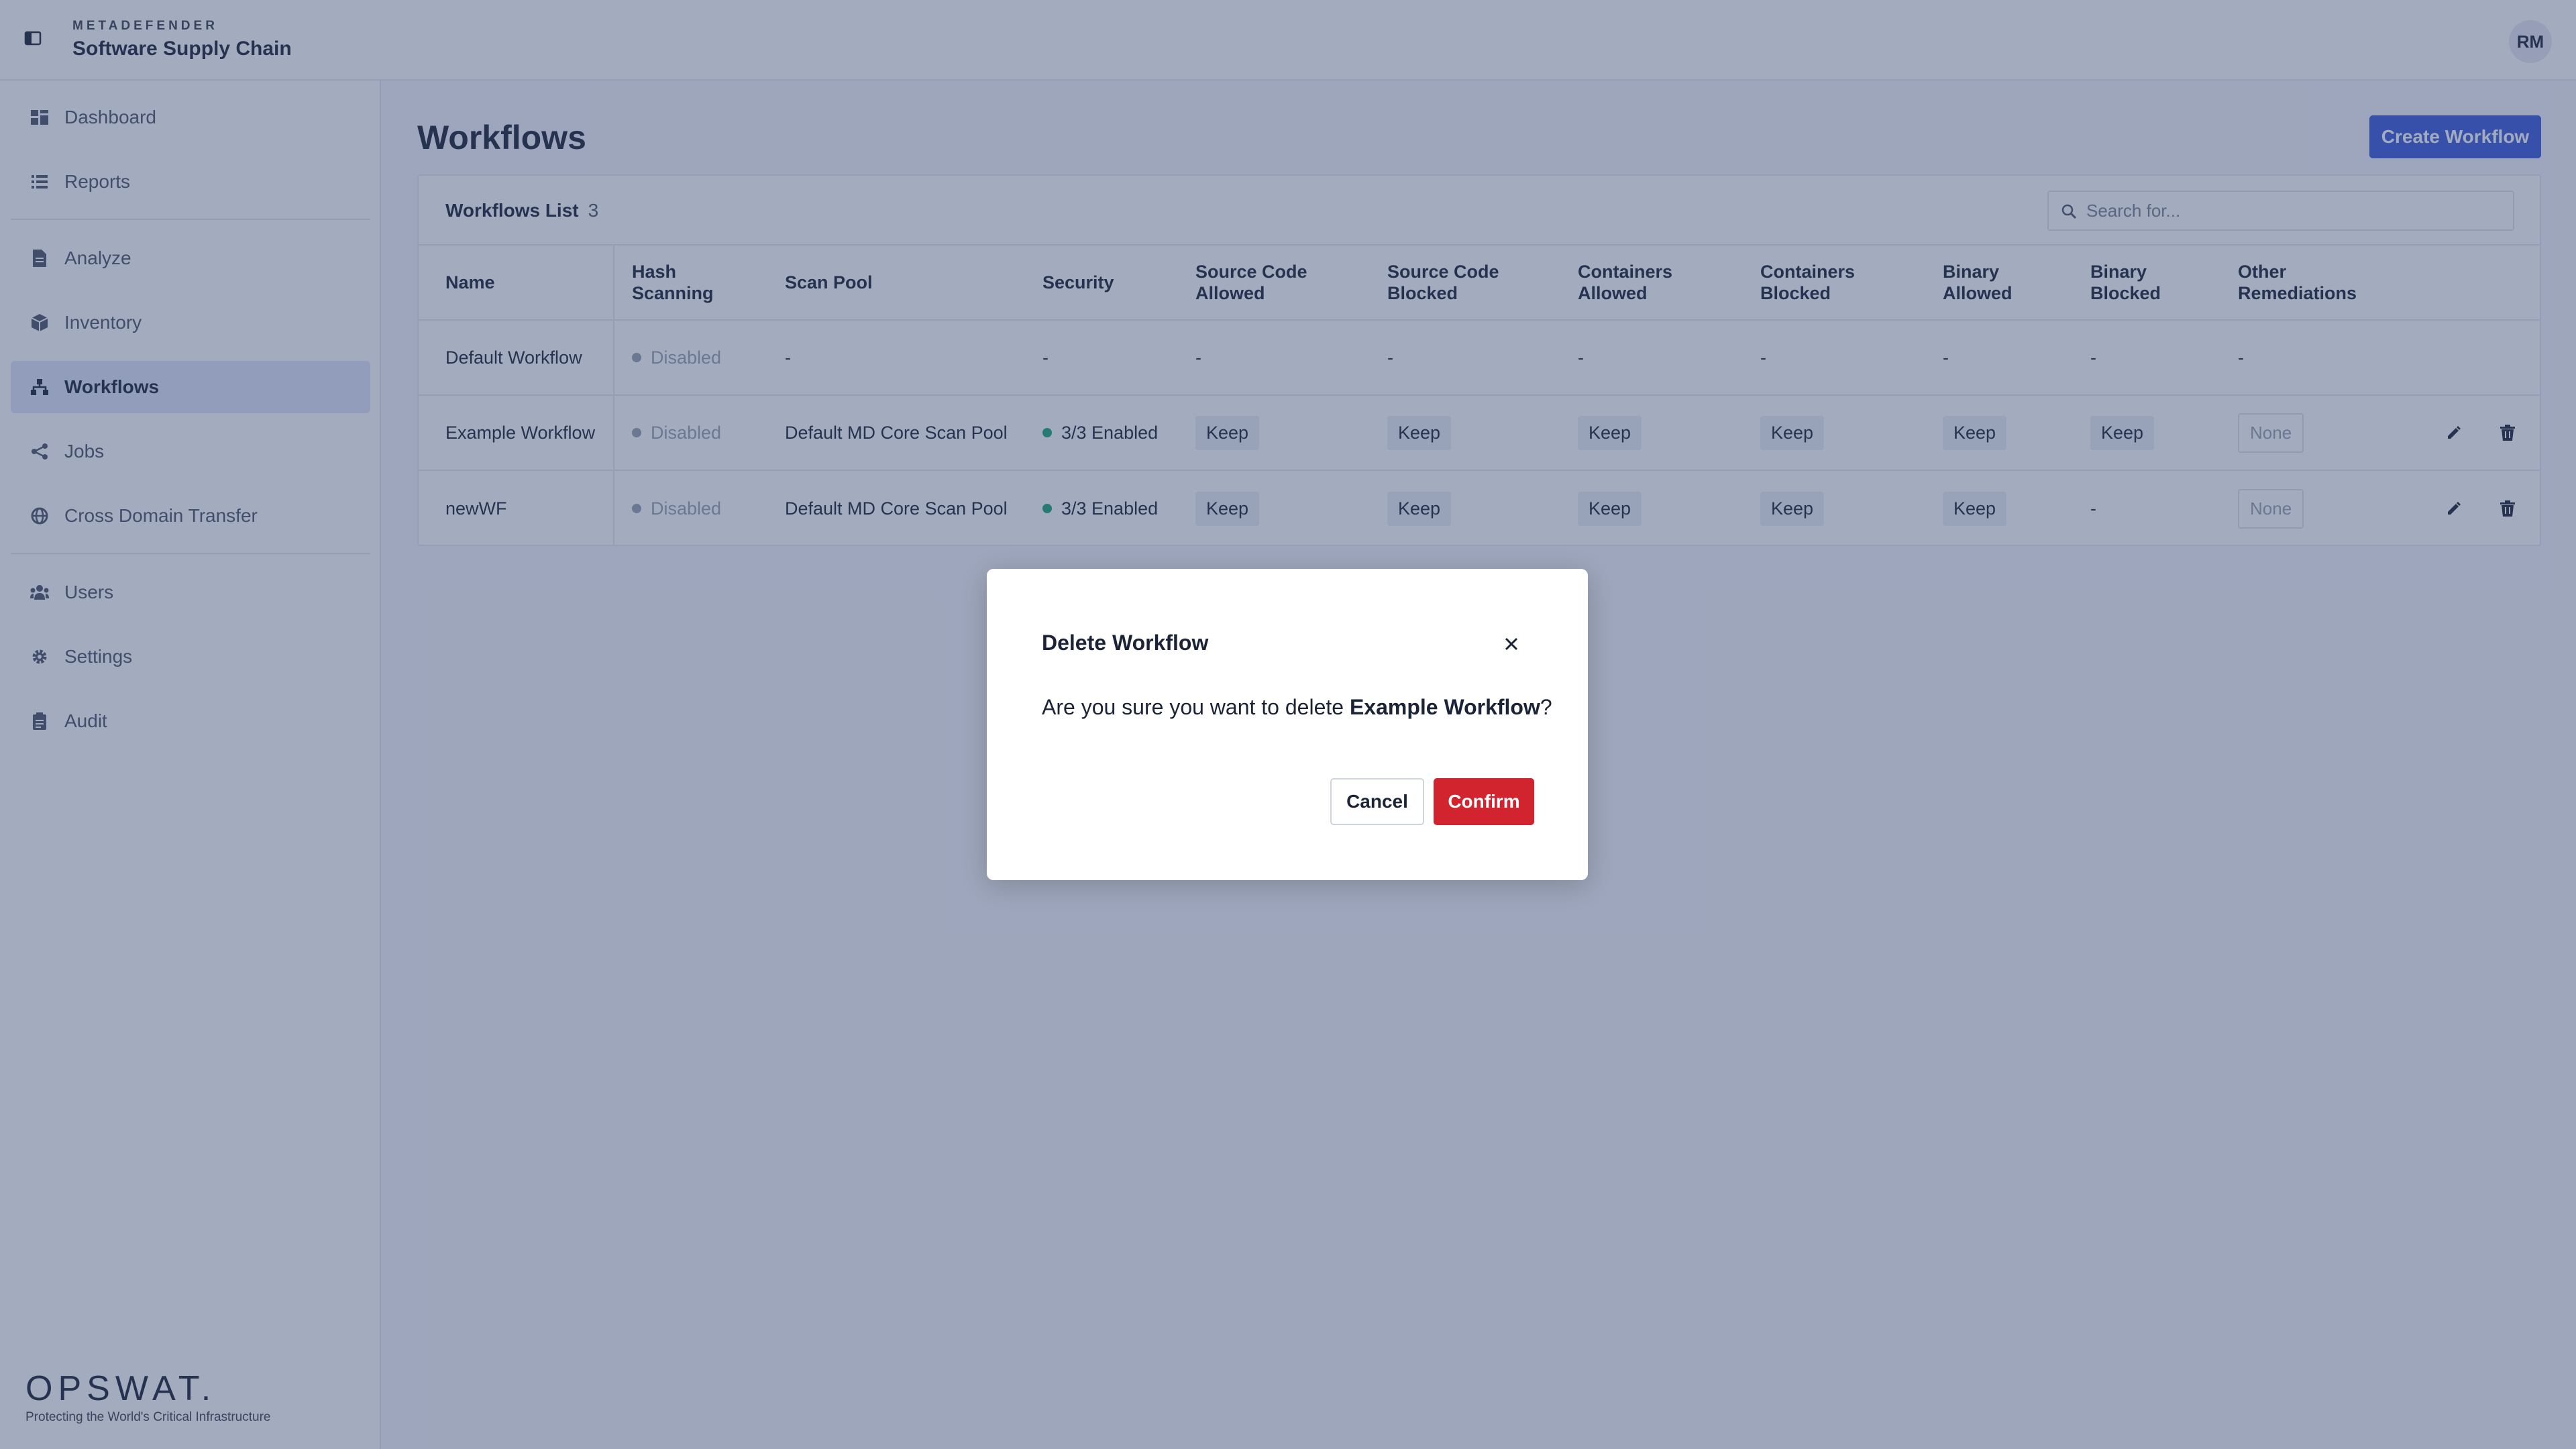 The image size is (2576, 1449). I want to click on message-suffix: ?, so click(1546, 707).